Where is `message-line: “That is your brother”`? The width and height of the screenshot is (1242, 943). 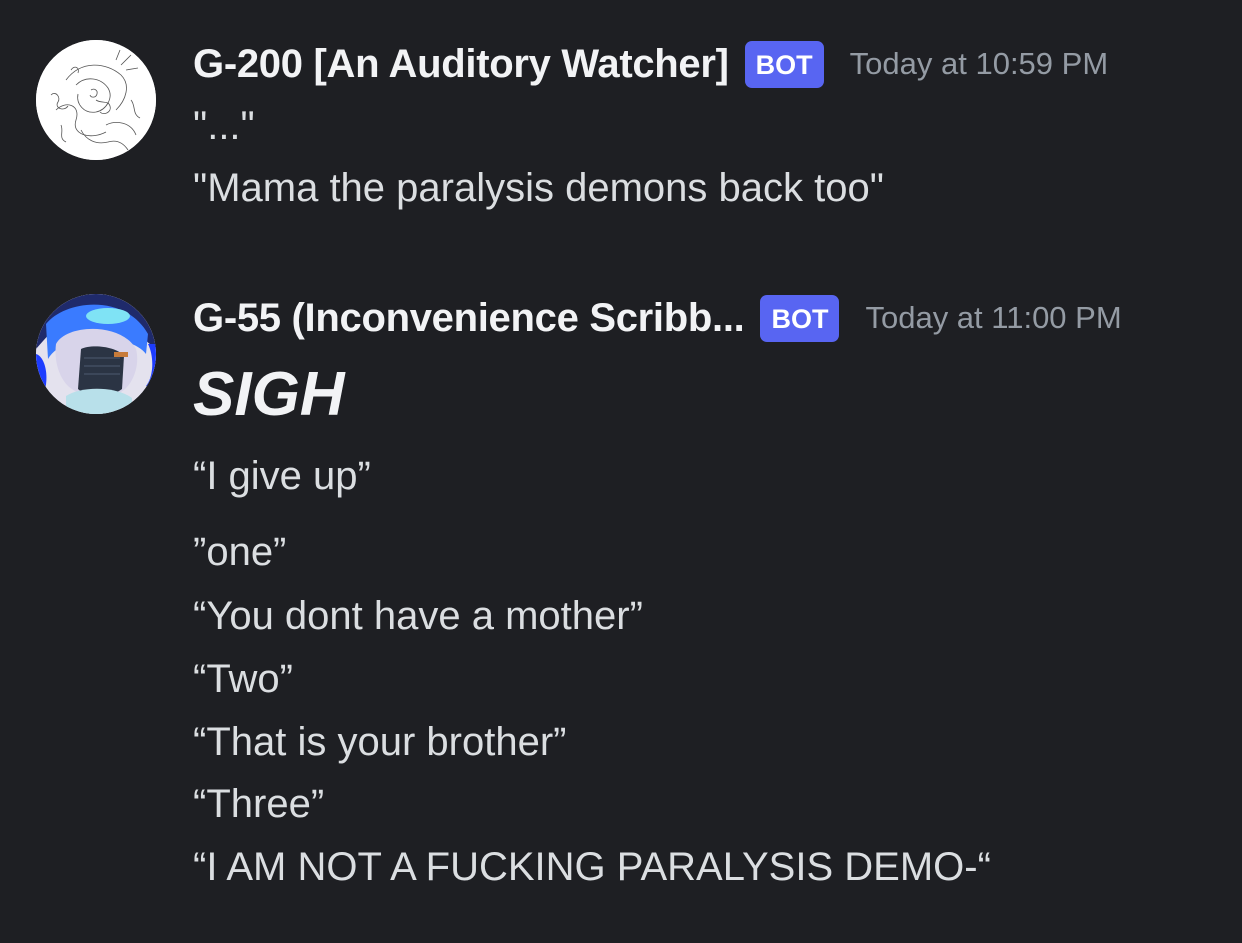 message-line: “That is your brother” is located at coordinates (380, 742).